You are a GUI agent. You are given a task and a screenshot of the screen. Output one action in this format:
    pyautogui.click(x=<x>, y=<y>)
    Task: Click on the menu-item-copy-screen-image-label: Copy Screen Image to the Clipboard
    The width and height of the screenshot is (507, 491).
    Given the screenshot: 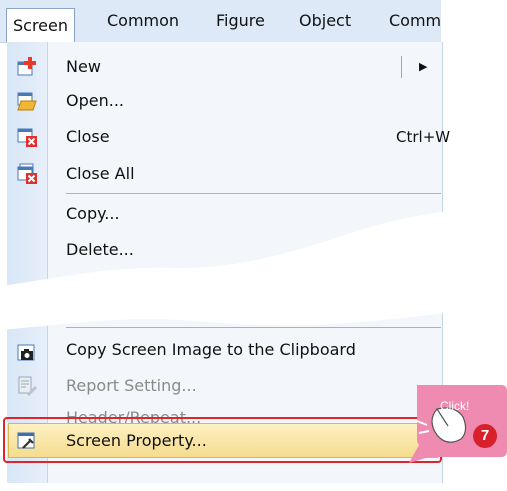 What is the action you would take?
    pyautogui.click(x=211, y=349)
    